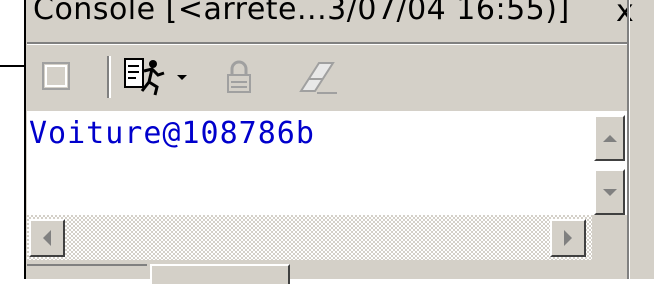 Image resolution: width=654 pixels, height=284 pixels. I want to click on view-tabs, so click(327, 273).